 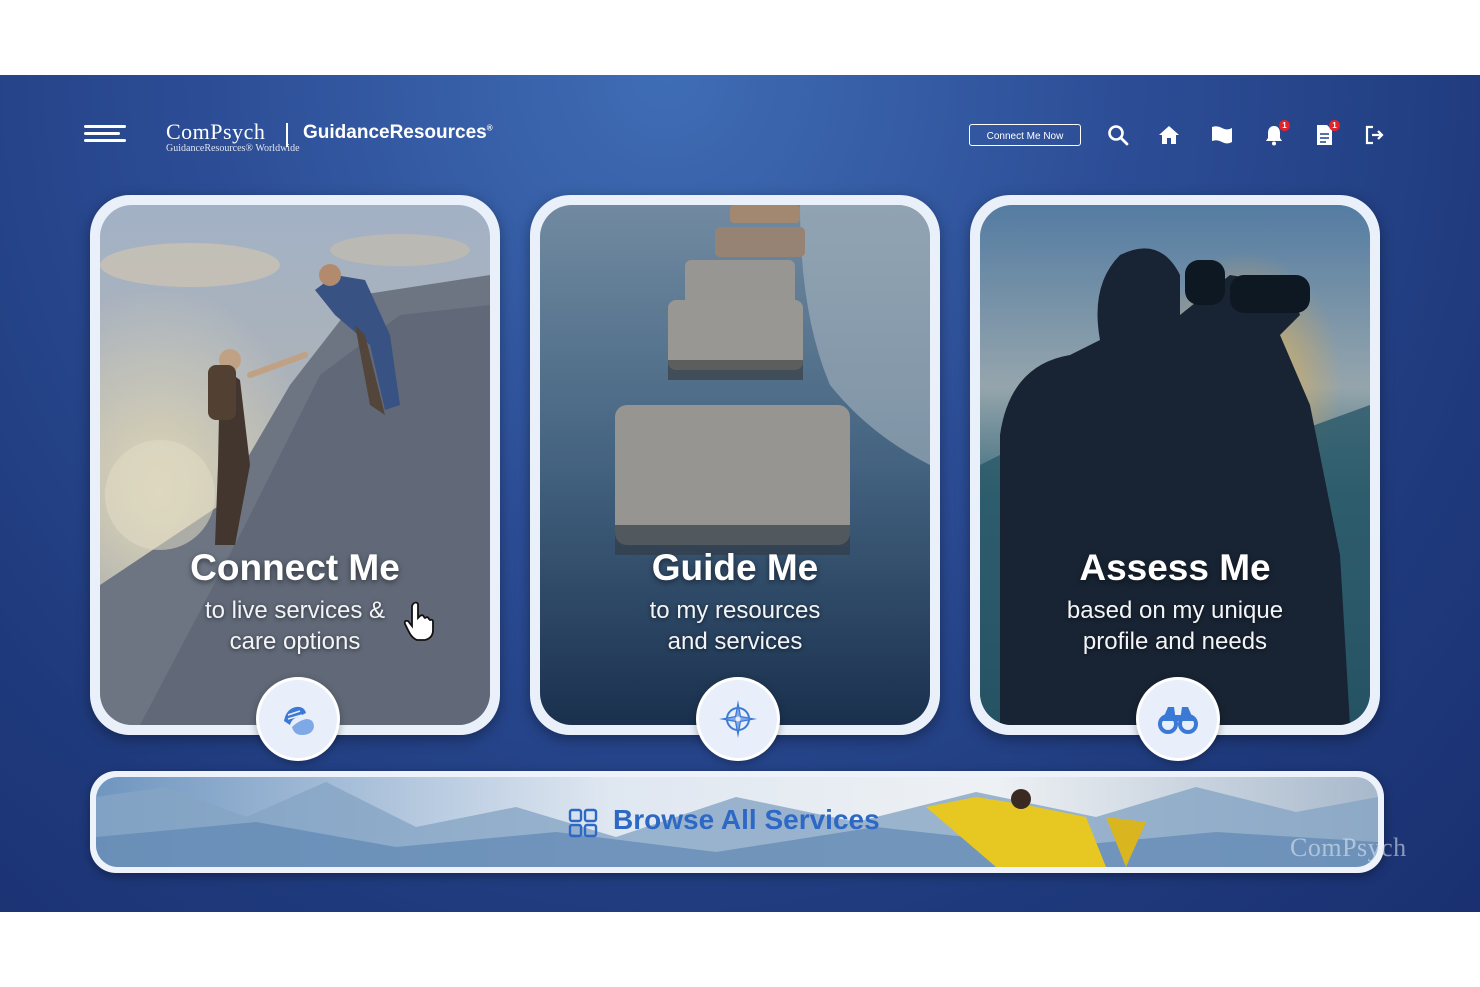 I want to click on notification-badge: 1, so click(x=1284, y=125).